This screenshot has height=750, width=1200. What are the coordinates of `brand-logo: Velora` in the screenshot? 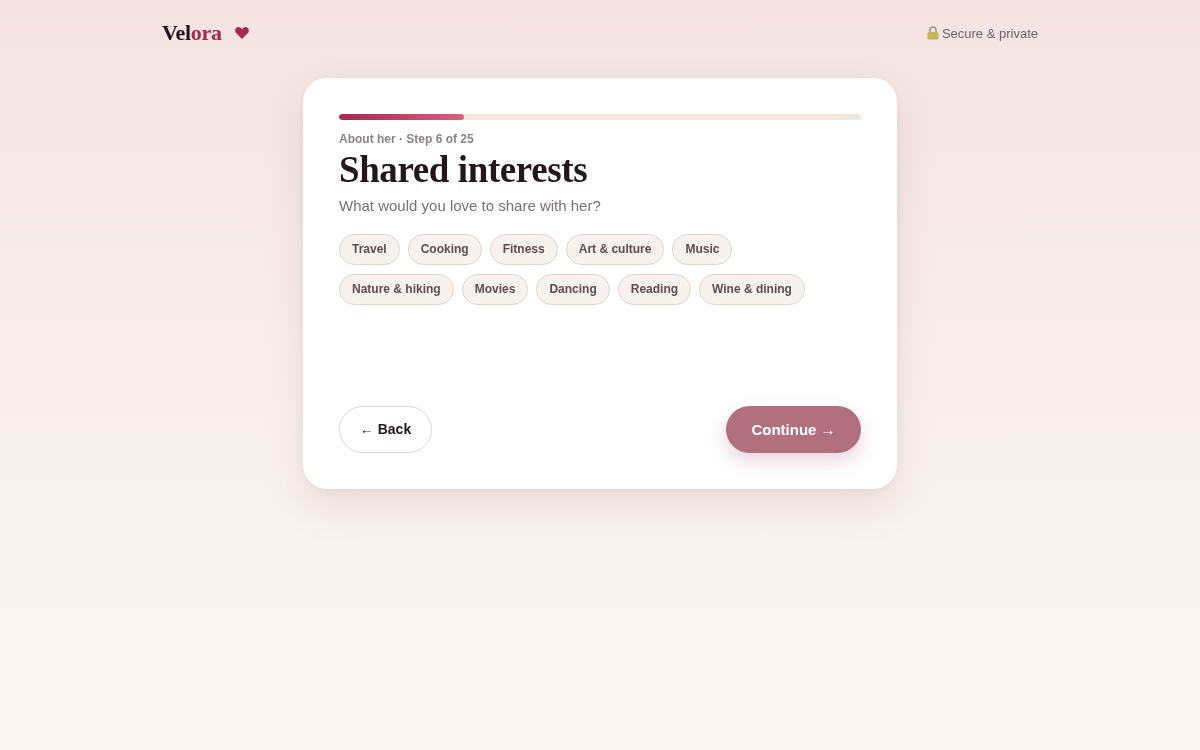 It's located at (192, 33).